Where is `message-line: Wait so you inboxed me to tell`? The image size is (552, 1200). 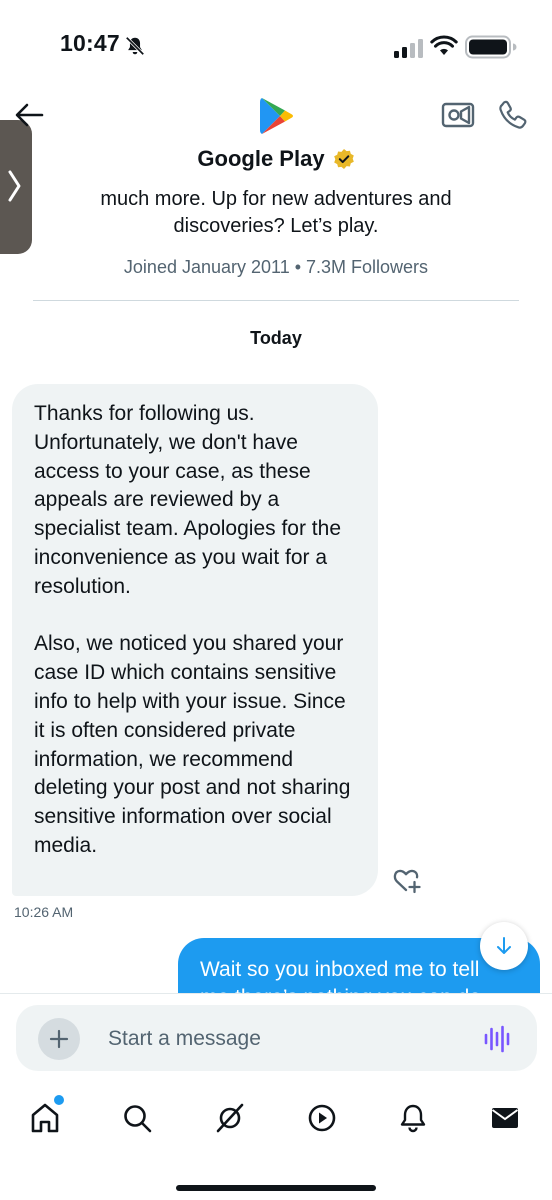 message-line: Wait so you inboxed me to tell is located at coordinates (340, 969).